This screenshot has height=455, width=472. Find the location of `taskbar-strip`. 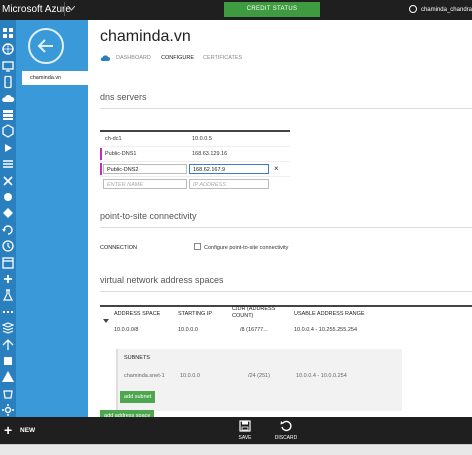

taskbar-strip is located at coordinates (236, 449).